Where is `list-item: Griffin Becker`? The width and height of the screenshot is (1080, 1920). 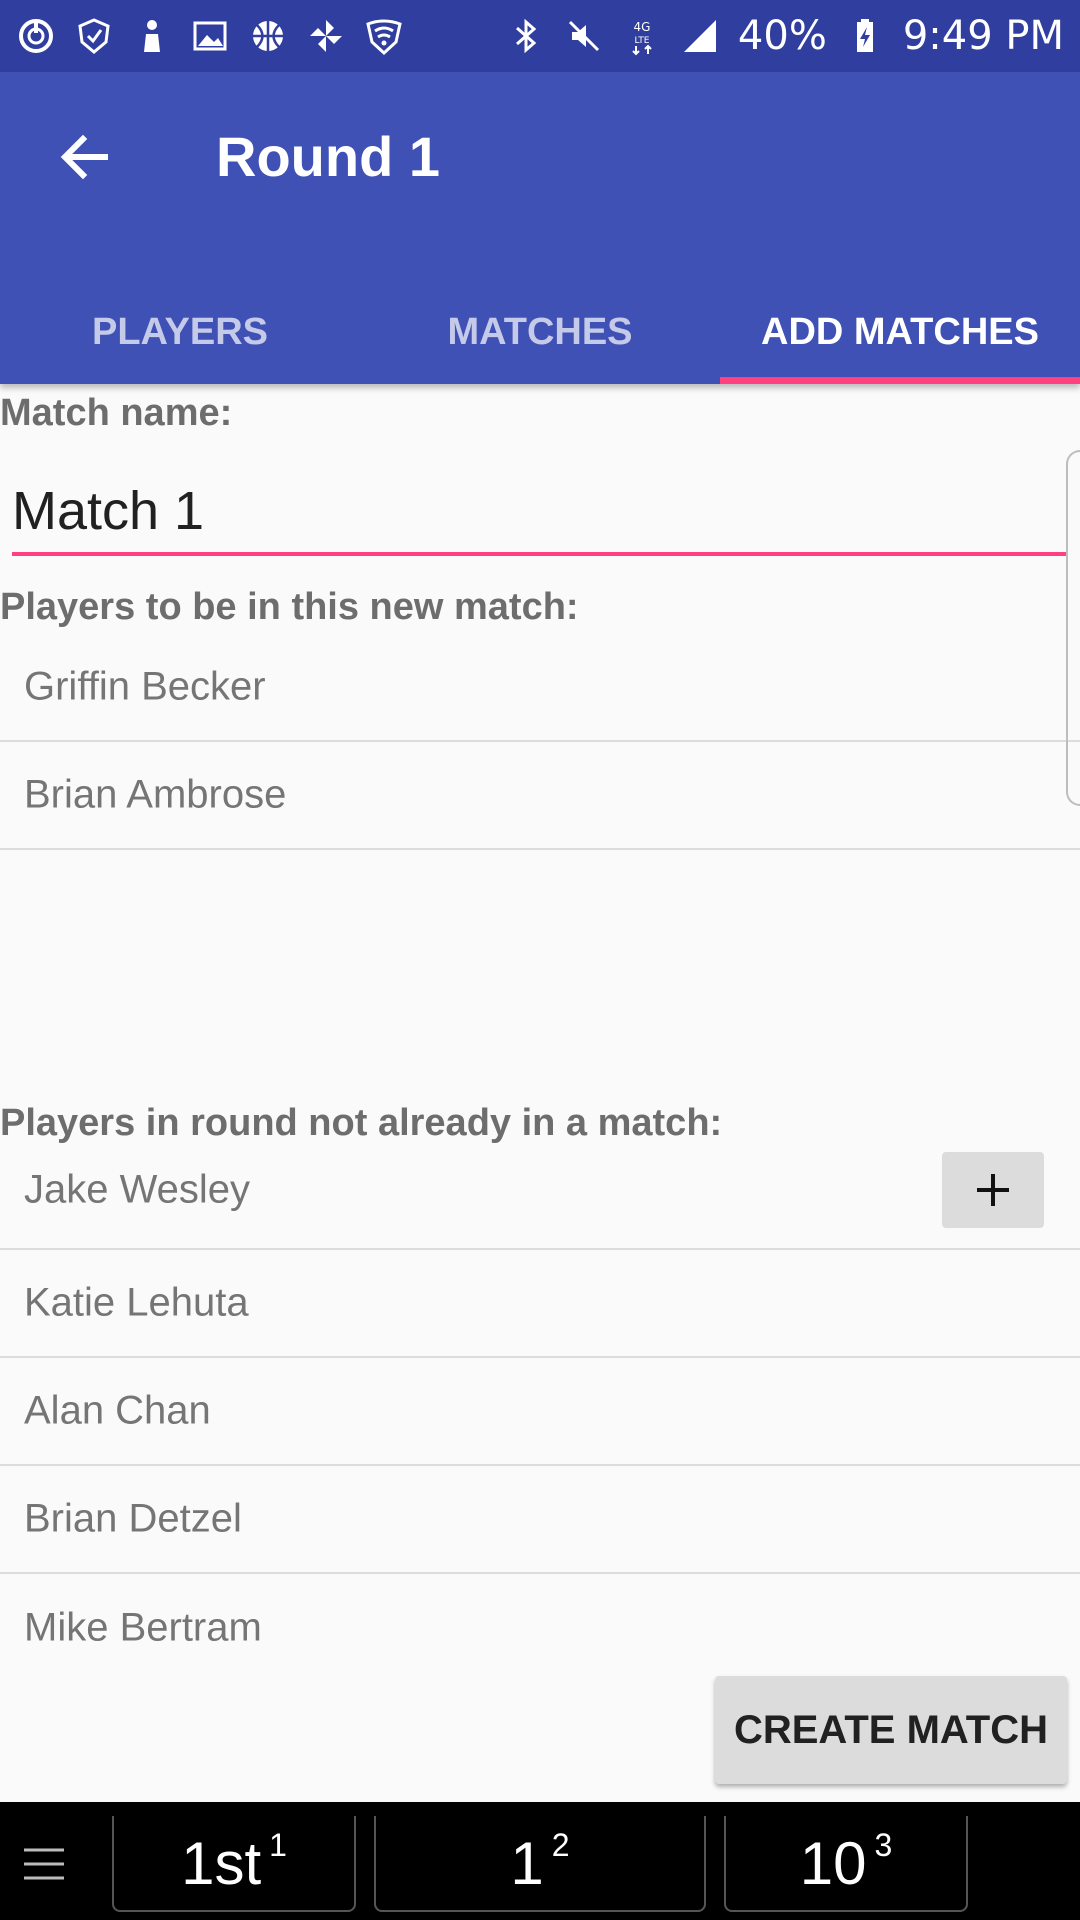 list-item: Griffin Becker is located at coordinates (540, 688).